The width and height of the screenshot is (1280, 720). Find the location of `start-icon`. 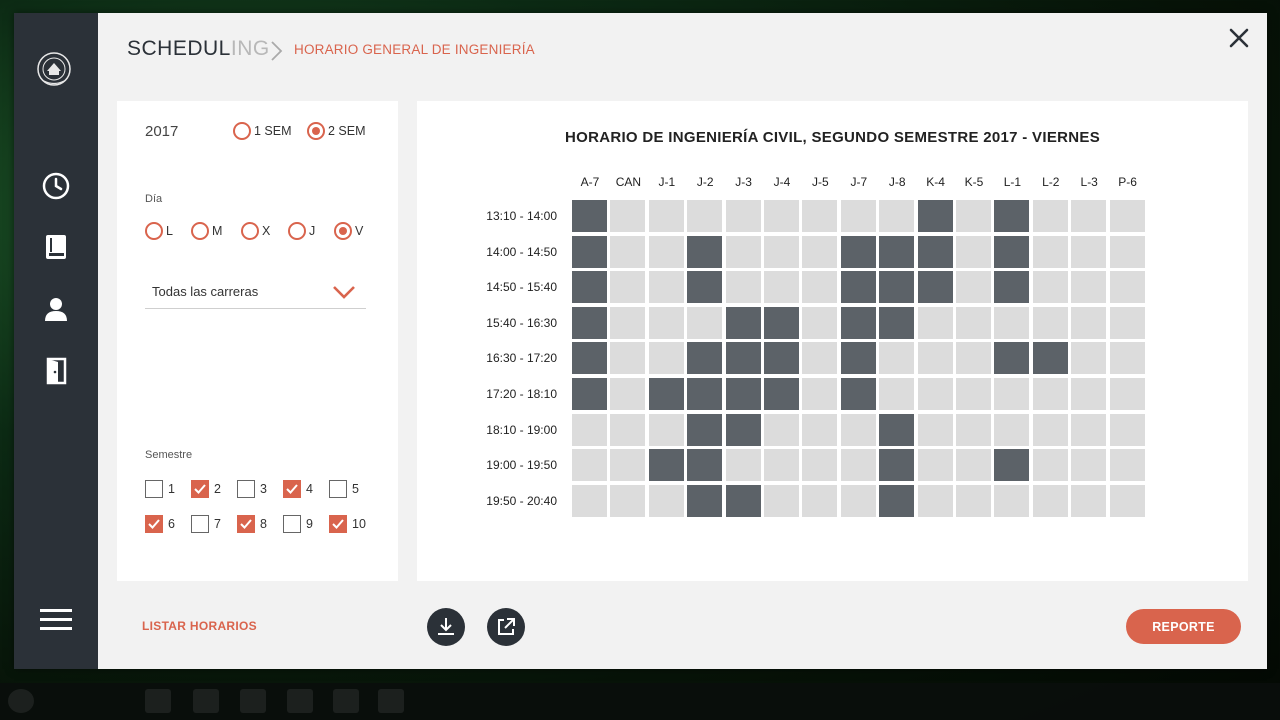

start-icon is located at coordinates (21, 701).